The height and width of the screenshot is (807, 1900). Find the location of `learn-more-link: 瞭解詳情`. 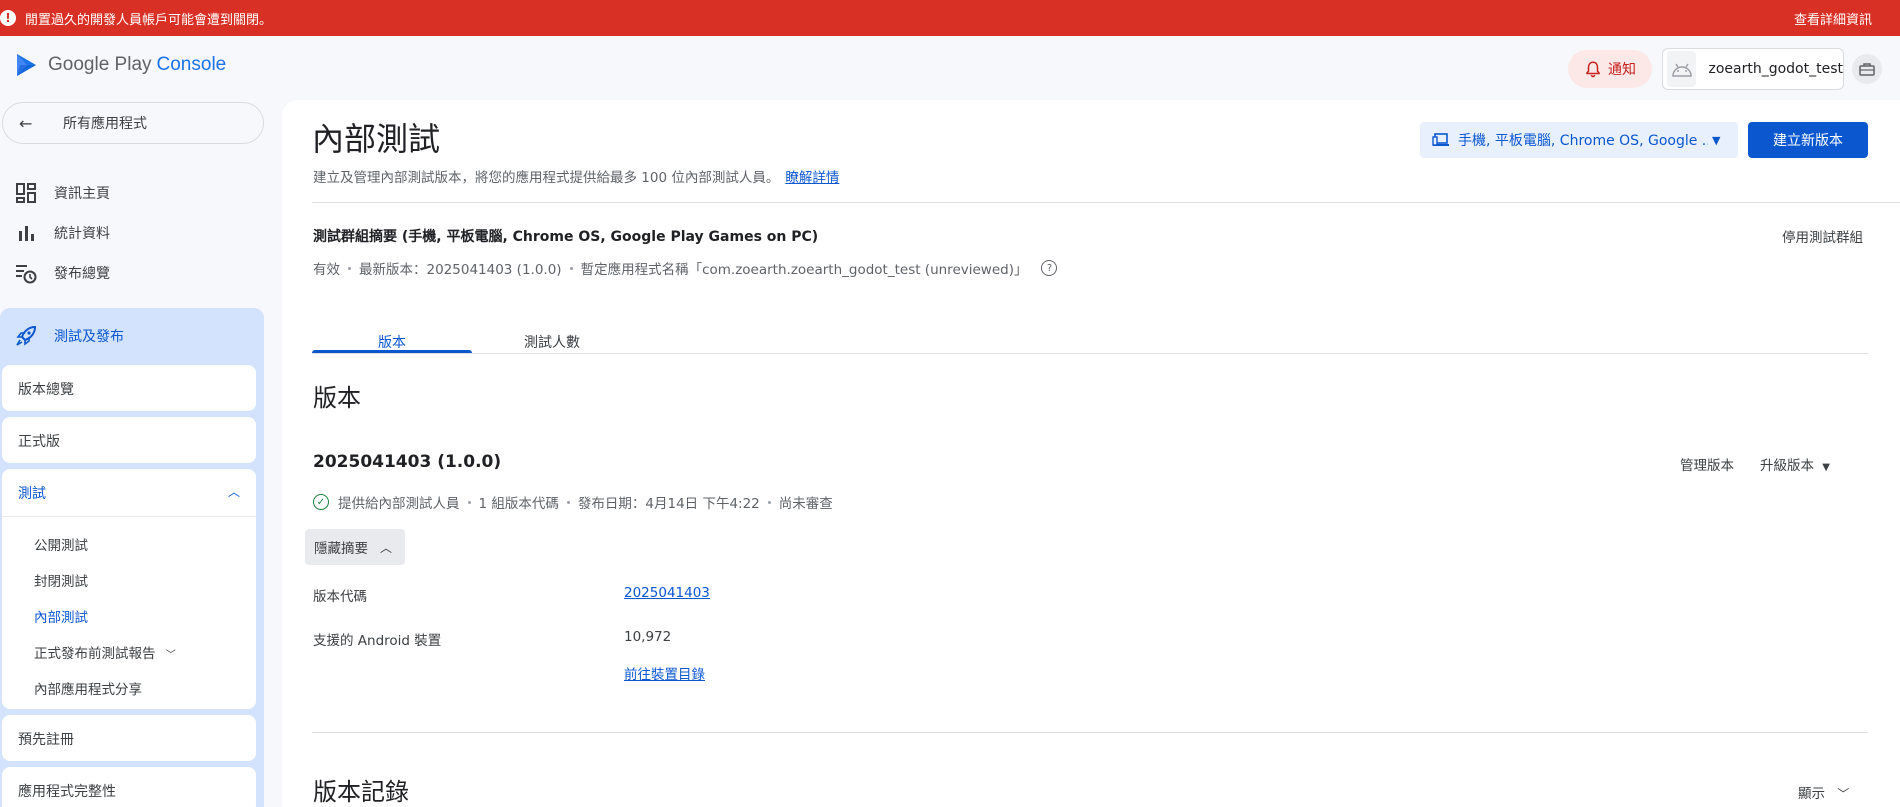

learn-more-link: 瞭解詳情 is located at coordinates (812, 178).